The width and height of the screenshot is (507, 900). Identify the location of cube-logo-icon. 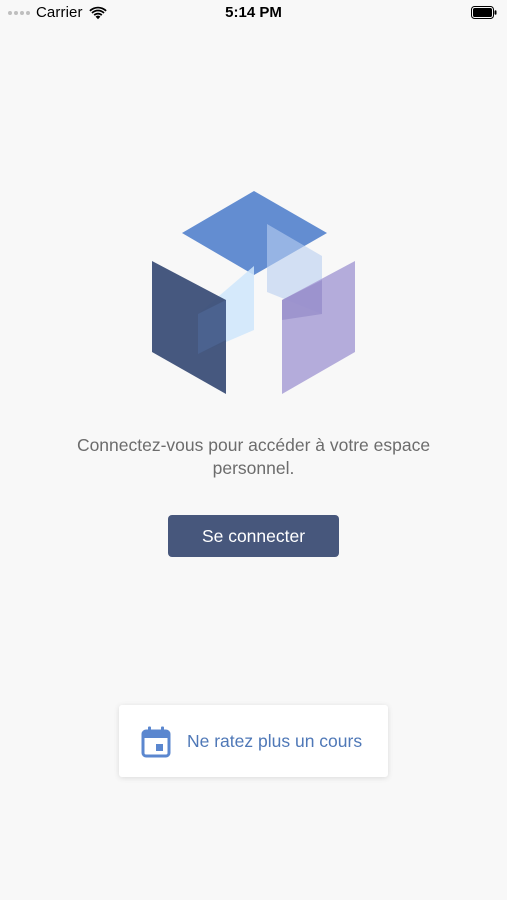
(253, 292).